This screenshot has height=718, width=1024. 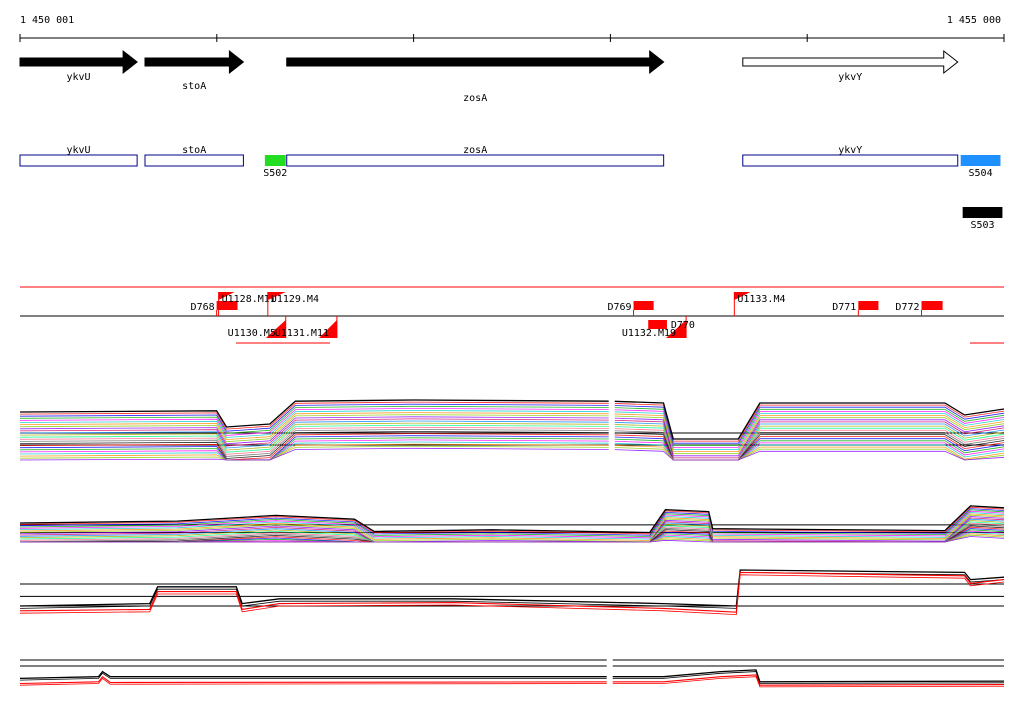 What do you see at coordinates (194, 86) in the screenshot?
I see `gene-label: stoA` at bounding box center [194, 86].